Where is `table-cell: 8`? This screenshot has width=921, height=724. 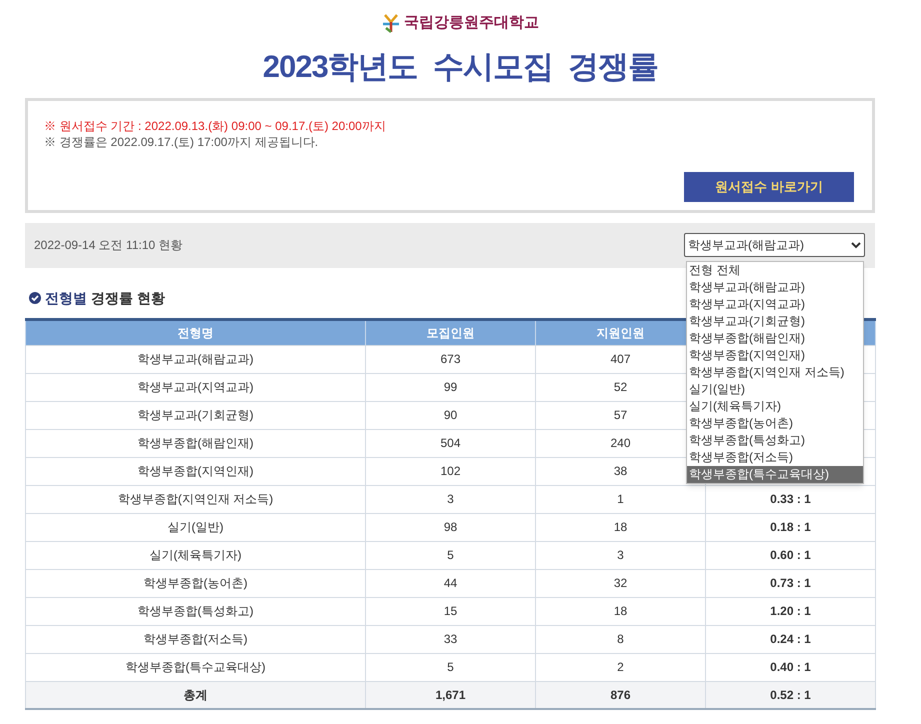
table-cell: 8 is located at coordinates (620, 639).